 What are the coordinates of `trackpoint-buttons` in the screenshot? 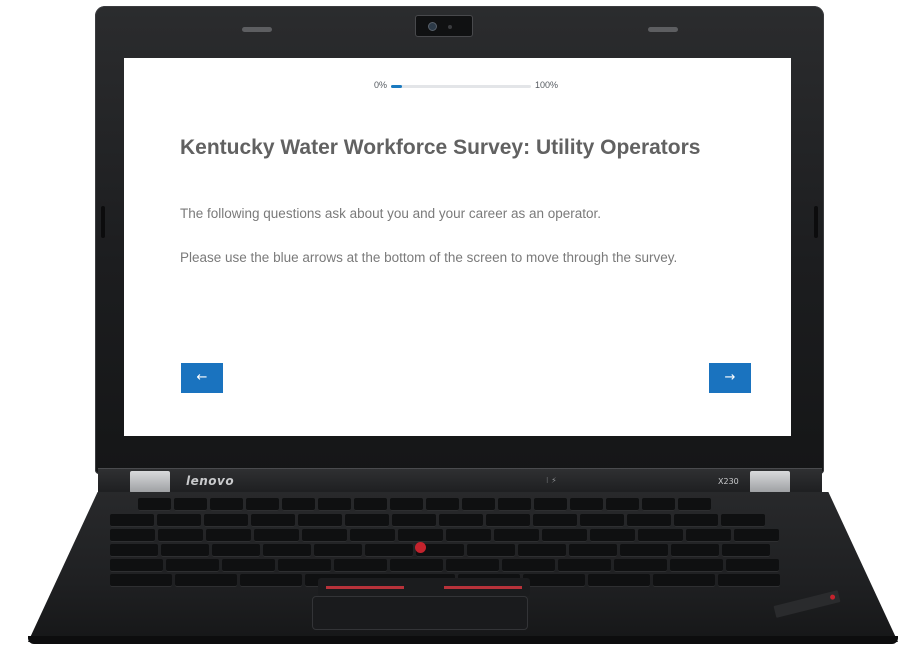 It's located at (424, 587).